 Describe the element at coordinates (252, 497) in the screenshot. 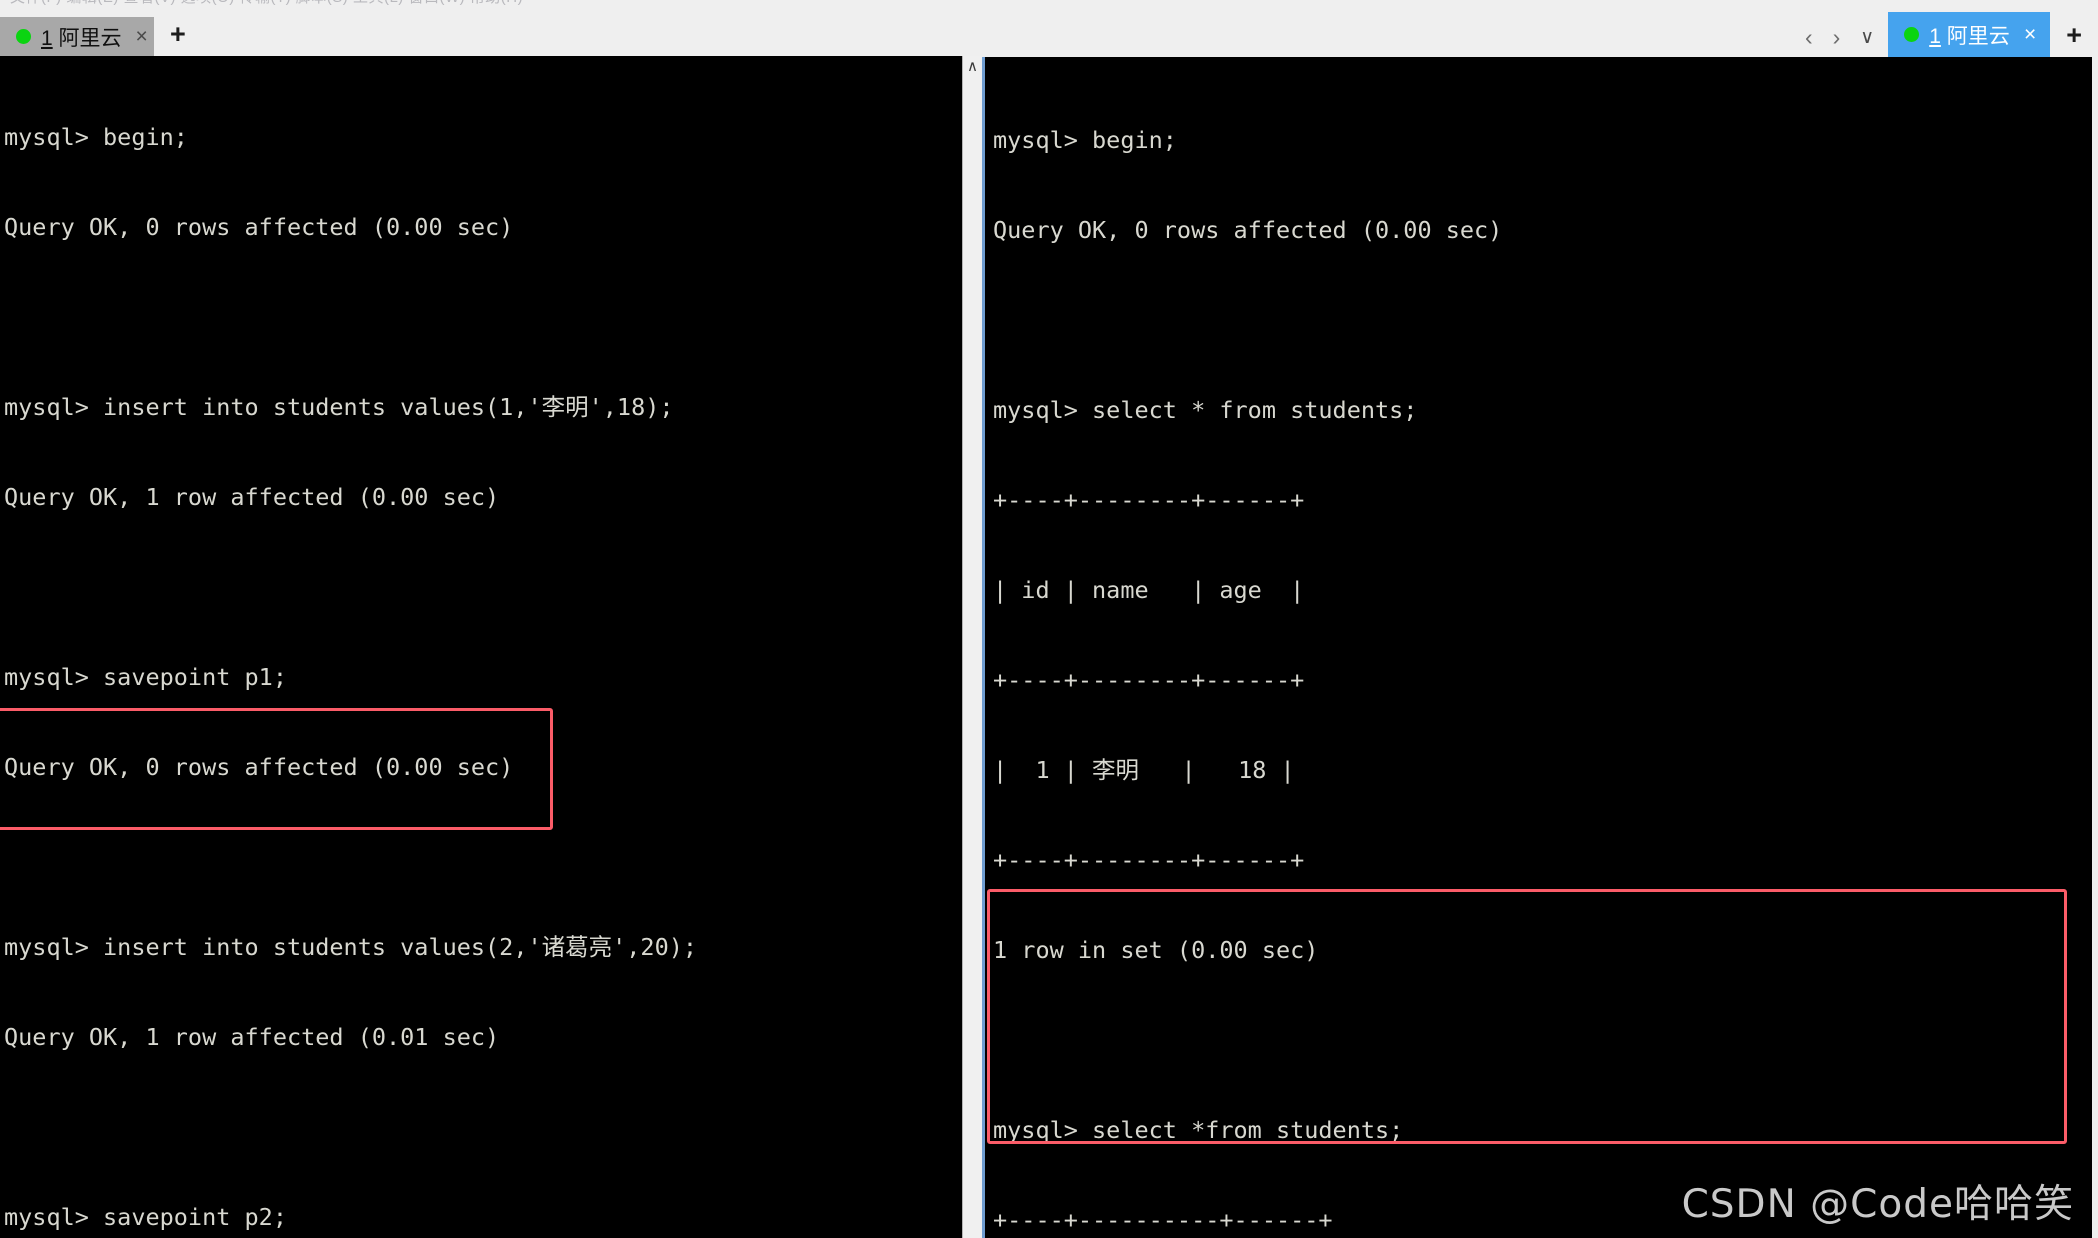

I see `terminal-line: Query OK, 1 row affected (0.00 sec)` at that location.